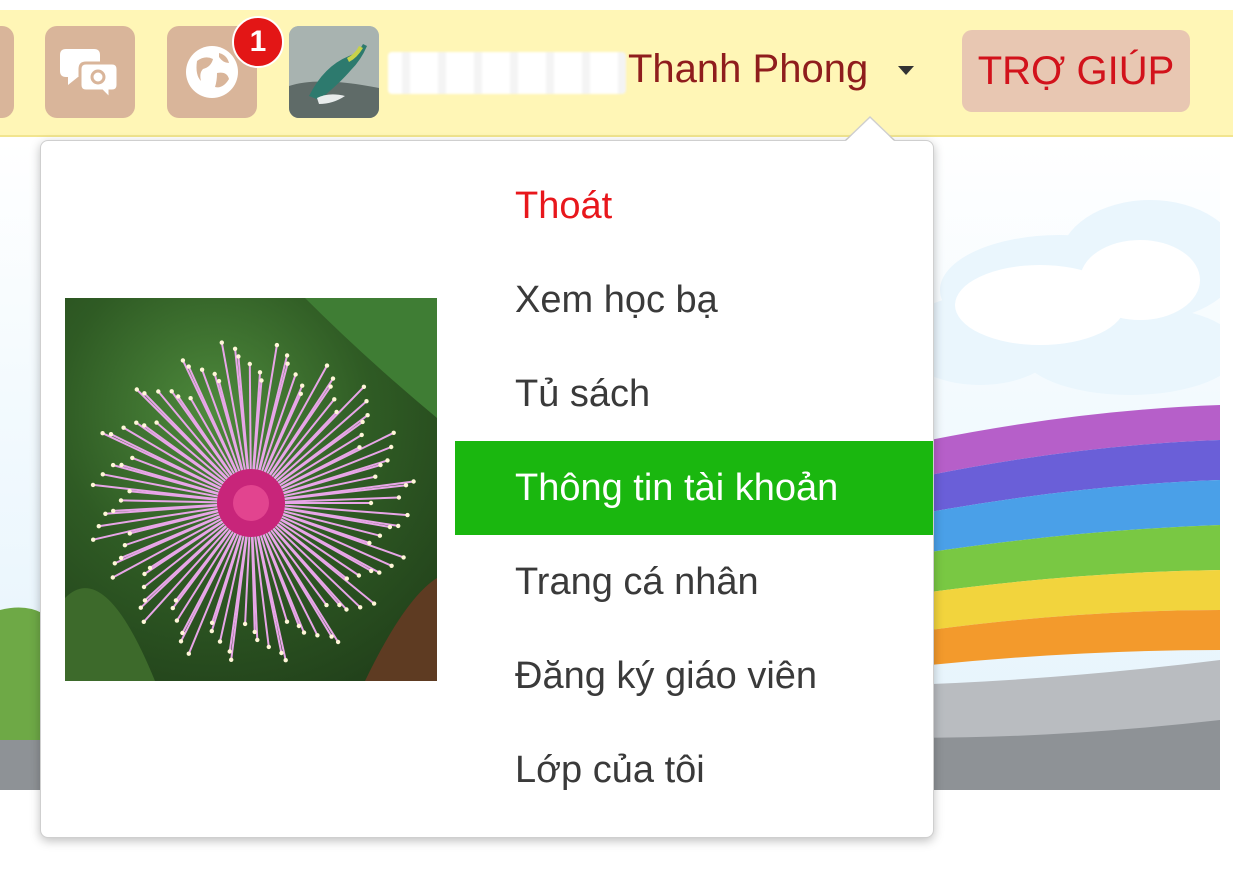 Image resolution: width=1233 pixels, height=870 pixels. I want to click on user-name: Thanh Phong, so click(748, 69).